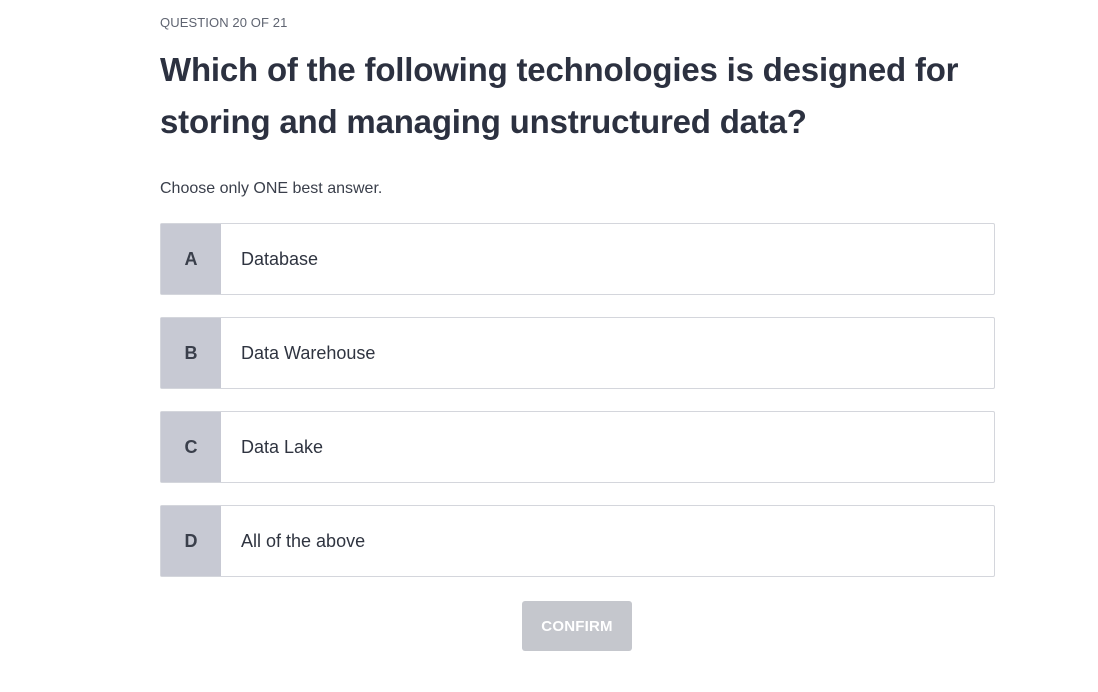  What do you see at coordinates (577, 353) in the screenshot?
I see `option-b: B Data Warehouse` at bounding box center [577, 353].